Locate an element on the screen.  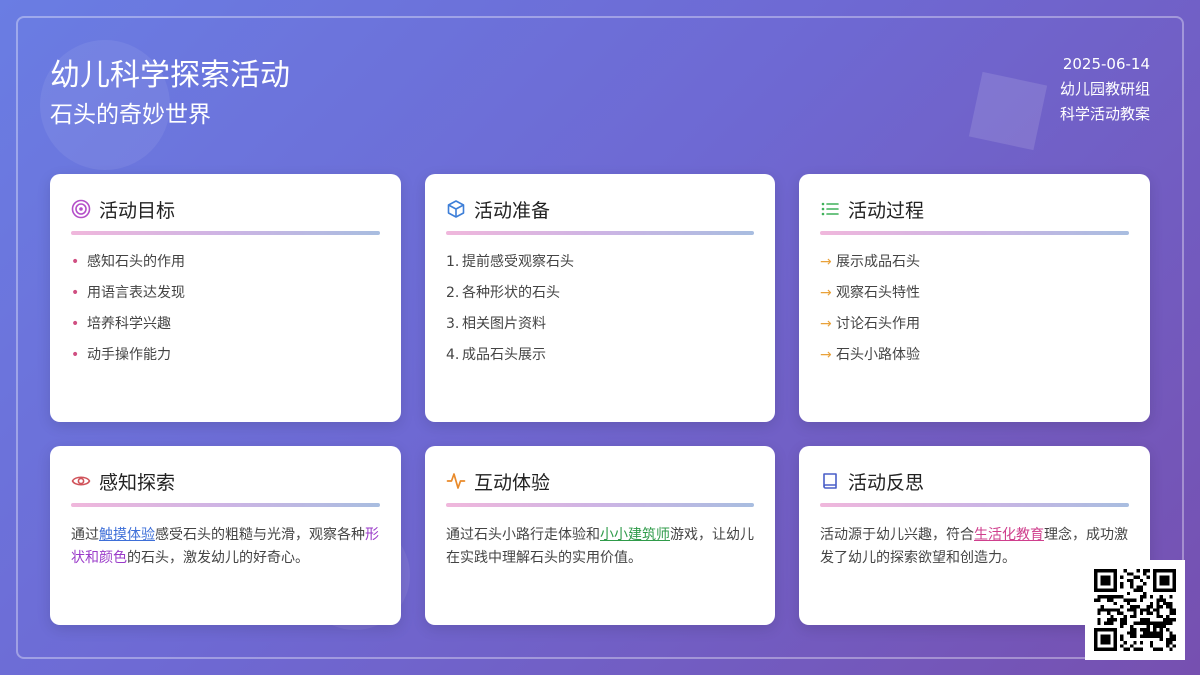
activity-icon is located at coordinates (456, 481).